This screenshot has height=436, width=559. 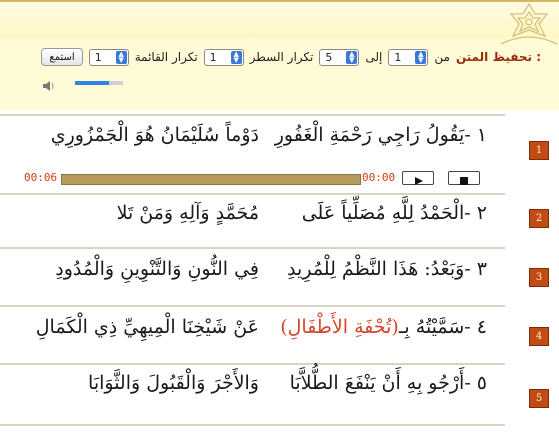 I want to click on verse-2-number: 2, so click(x=539, y=218).